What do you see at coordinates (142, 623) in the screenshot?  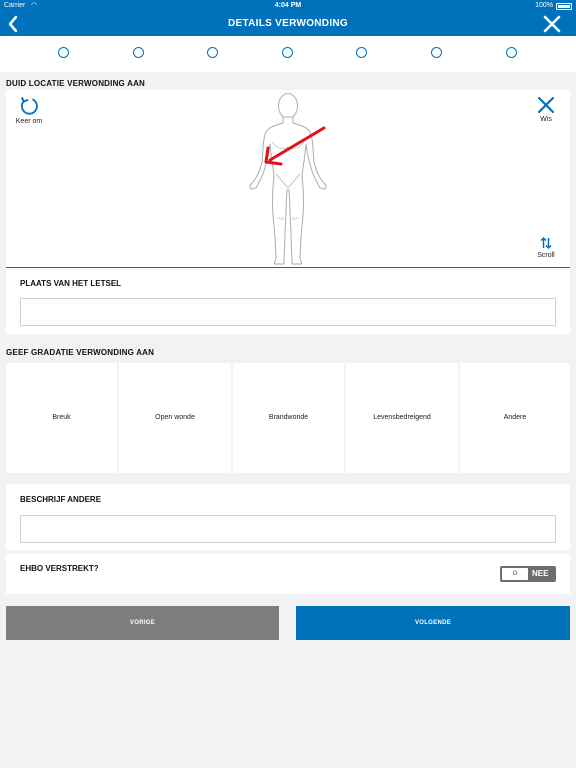 I see `previous-button: VORIGE` at bounding box center [142, 623].